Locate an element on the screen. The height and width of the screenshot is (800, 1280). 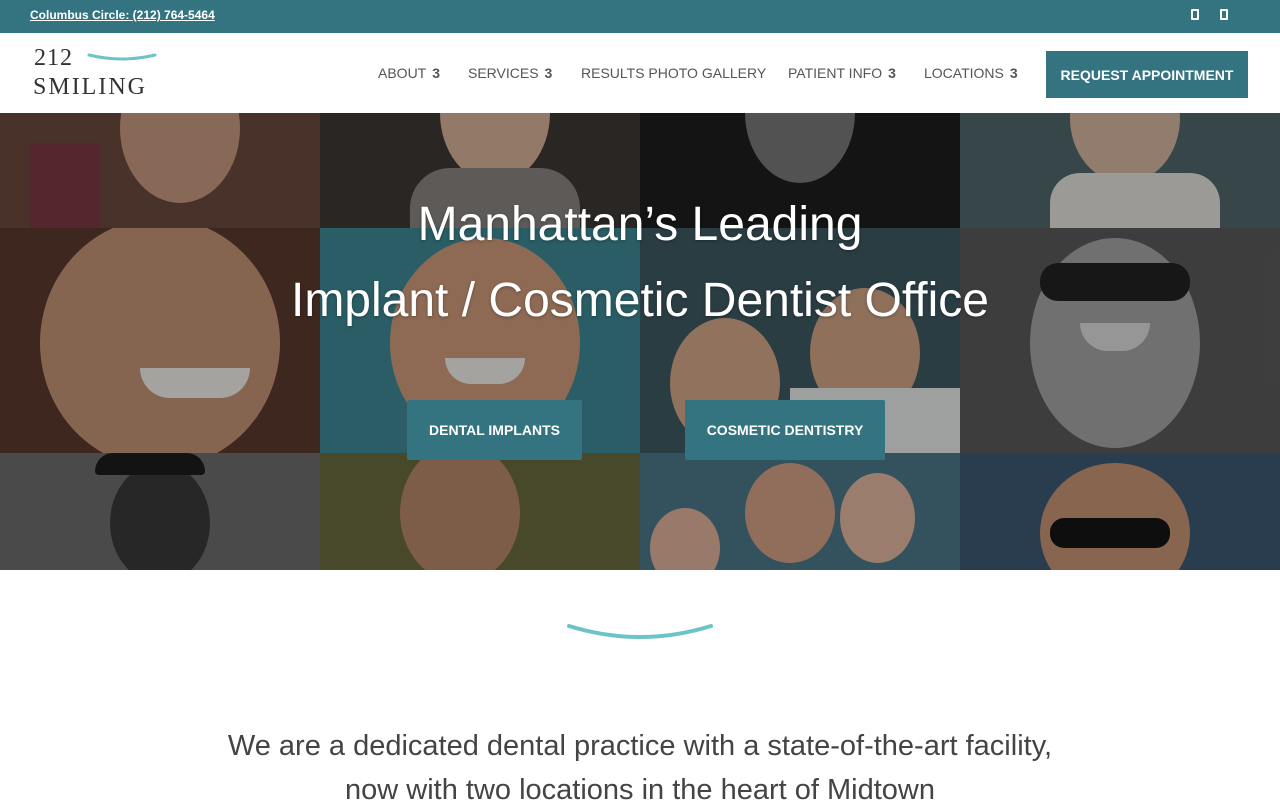
nav-label: ABOUT is located at coordinates (402, 73).